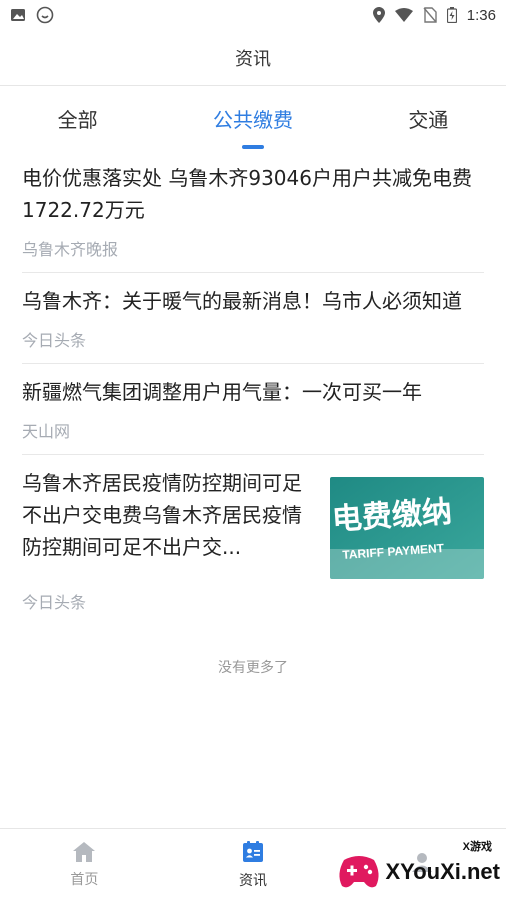 This screenshot has width=506, height=900. Describe the element at coordinates (359, 872) in the screenshot. I see `gamepad-logo-icon` at that location.